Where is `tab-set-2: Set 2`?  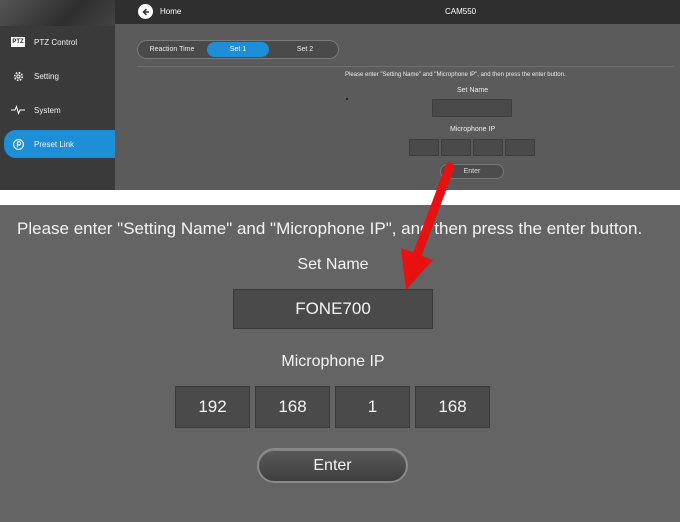
tab-set-2: Set 2 is located at coordinates (305, 49).